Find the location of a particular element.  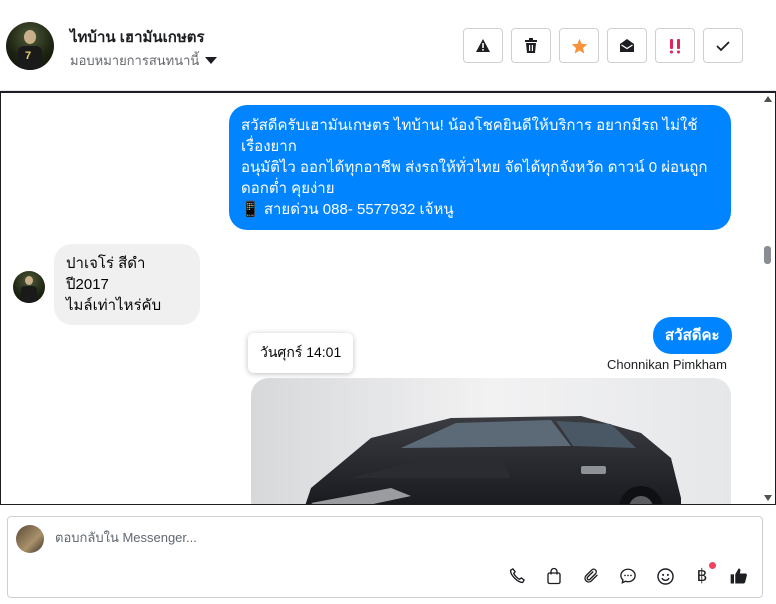

mark-done-button is located at coordinates (723, 45).